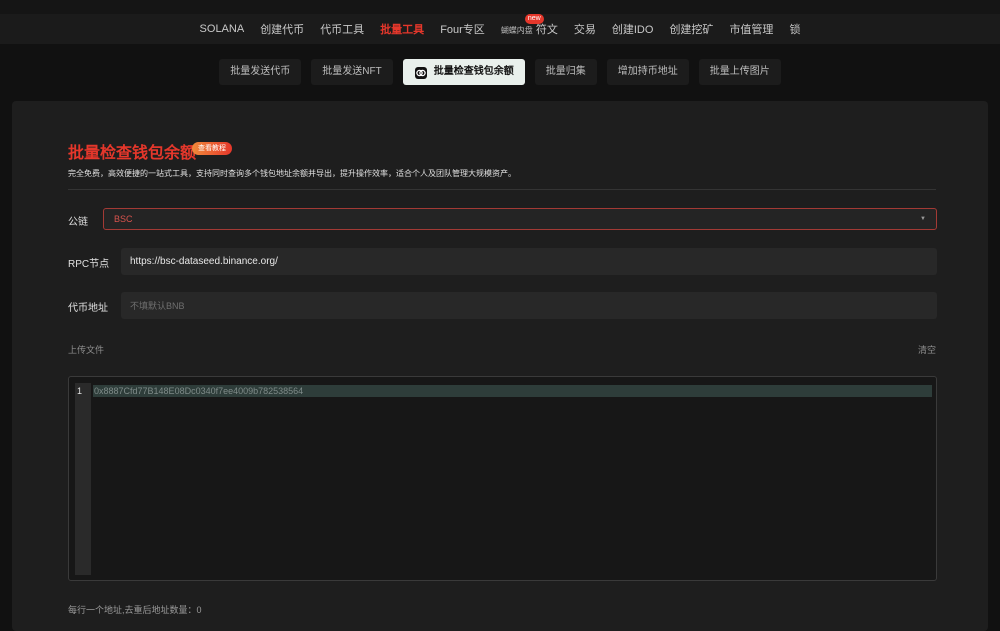 The height and width of the screenshot is (631, 1000). What do you see at coordinates (78, 222) in the screenshot?
I see `chain-label: 公链` at bounding box center [78, 222].